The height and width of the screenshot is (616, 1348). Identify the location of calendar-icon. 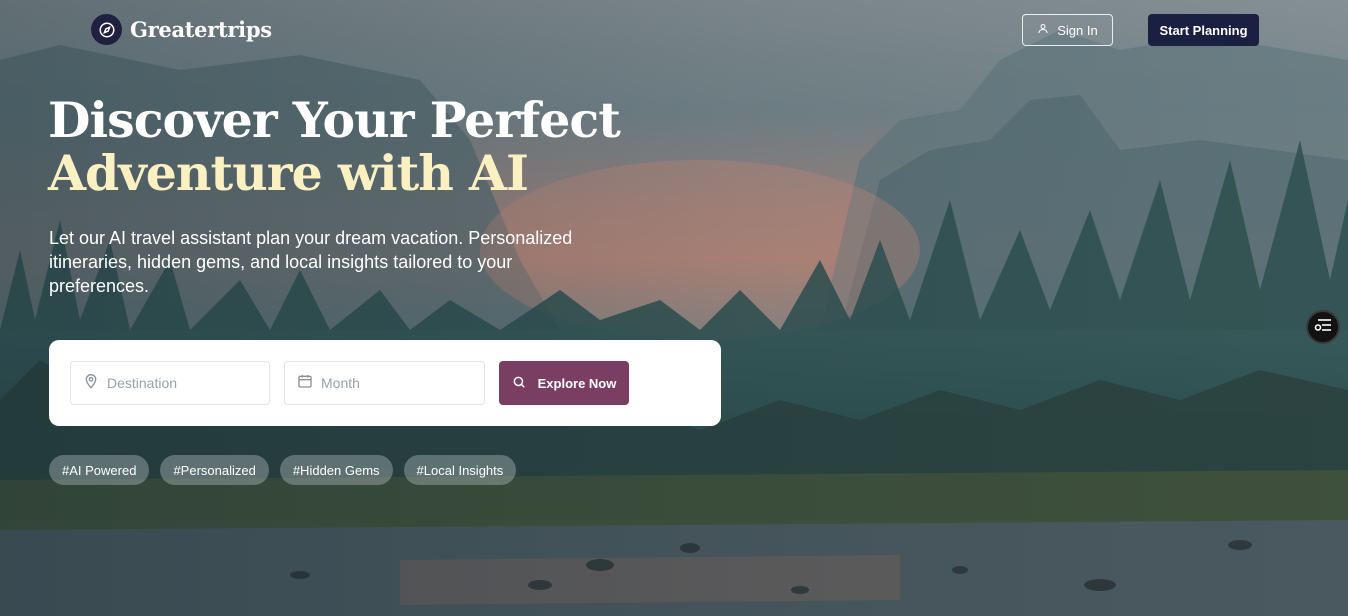
(305, 383).